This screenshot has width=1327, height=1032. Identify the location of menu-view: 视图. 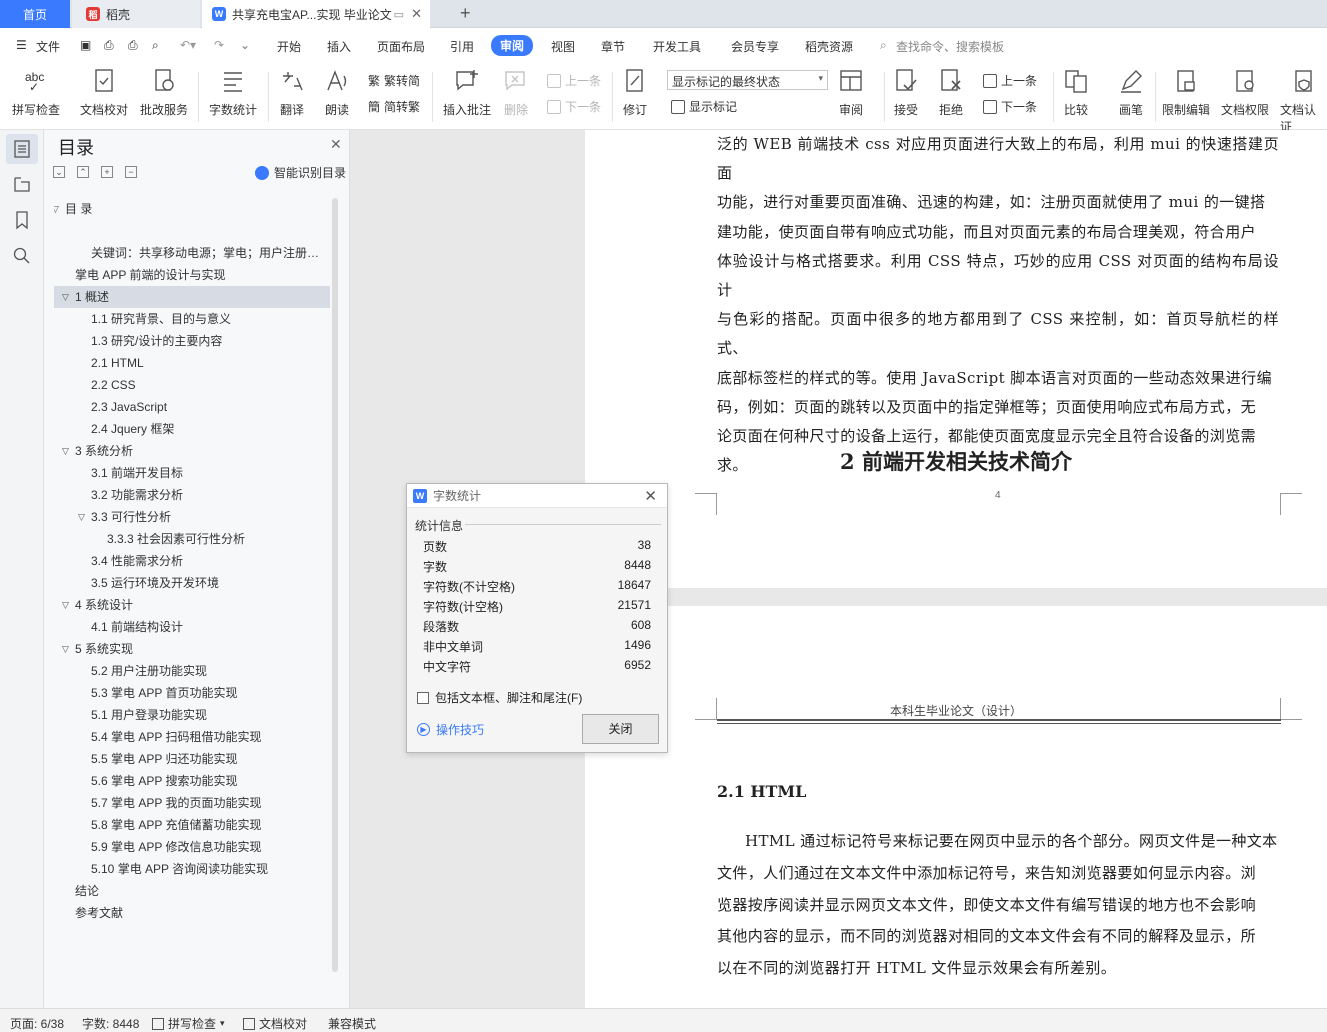
(563, 46).